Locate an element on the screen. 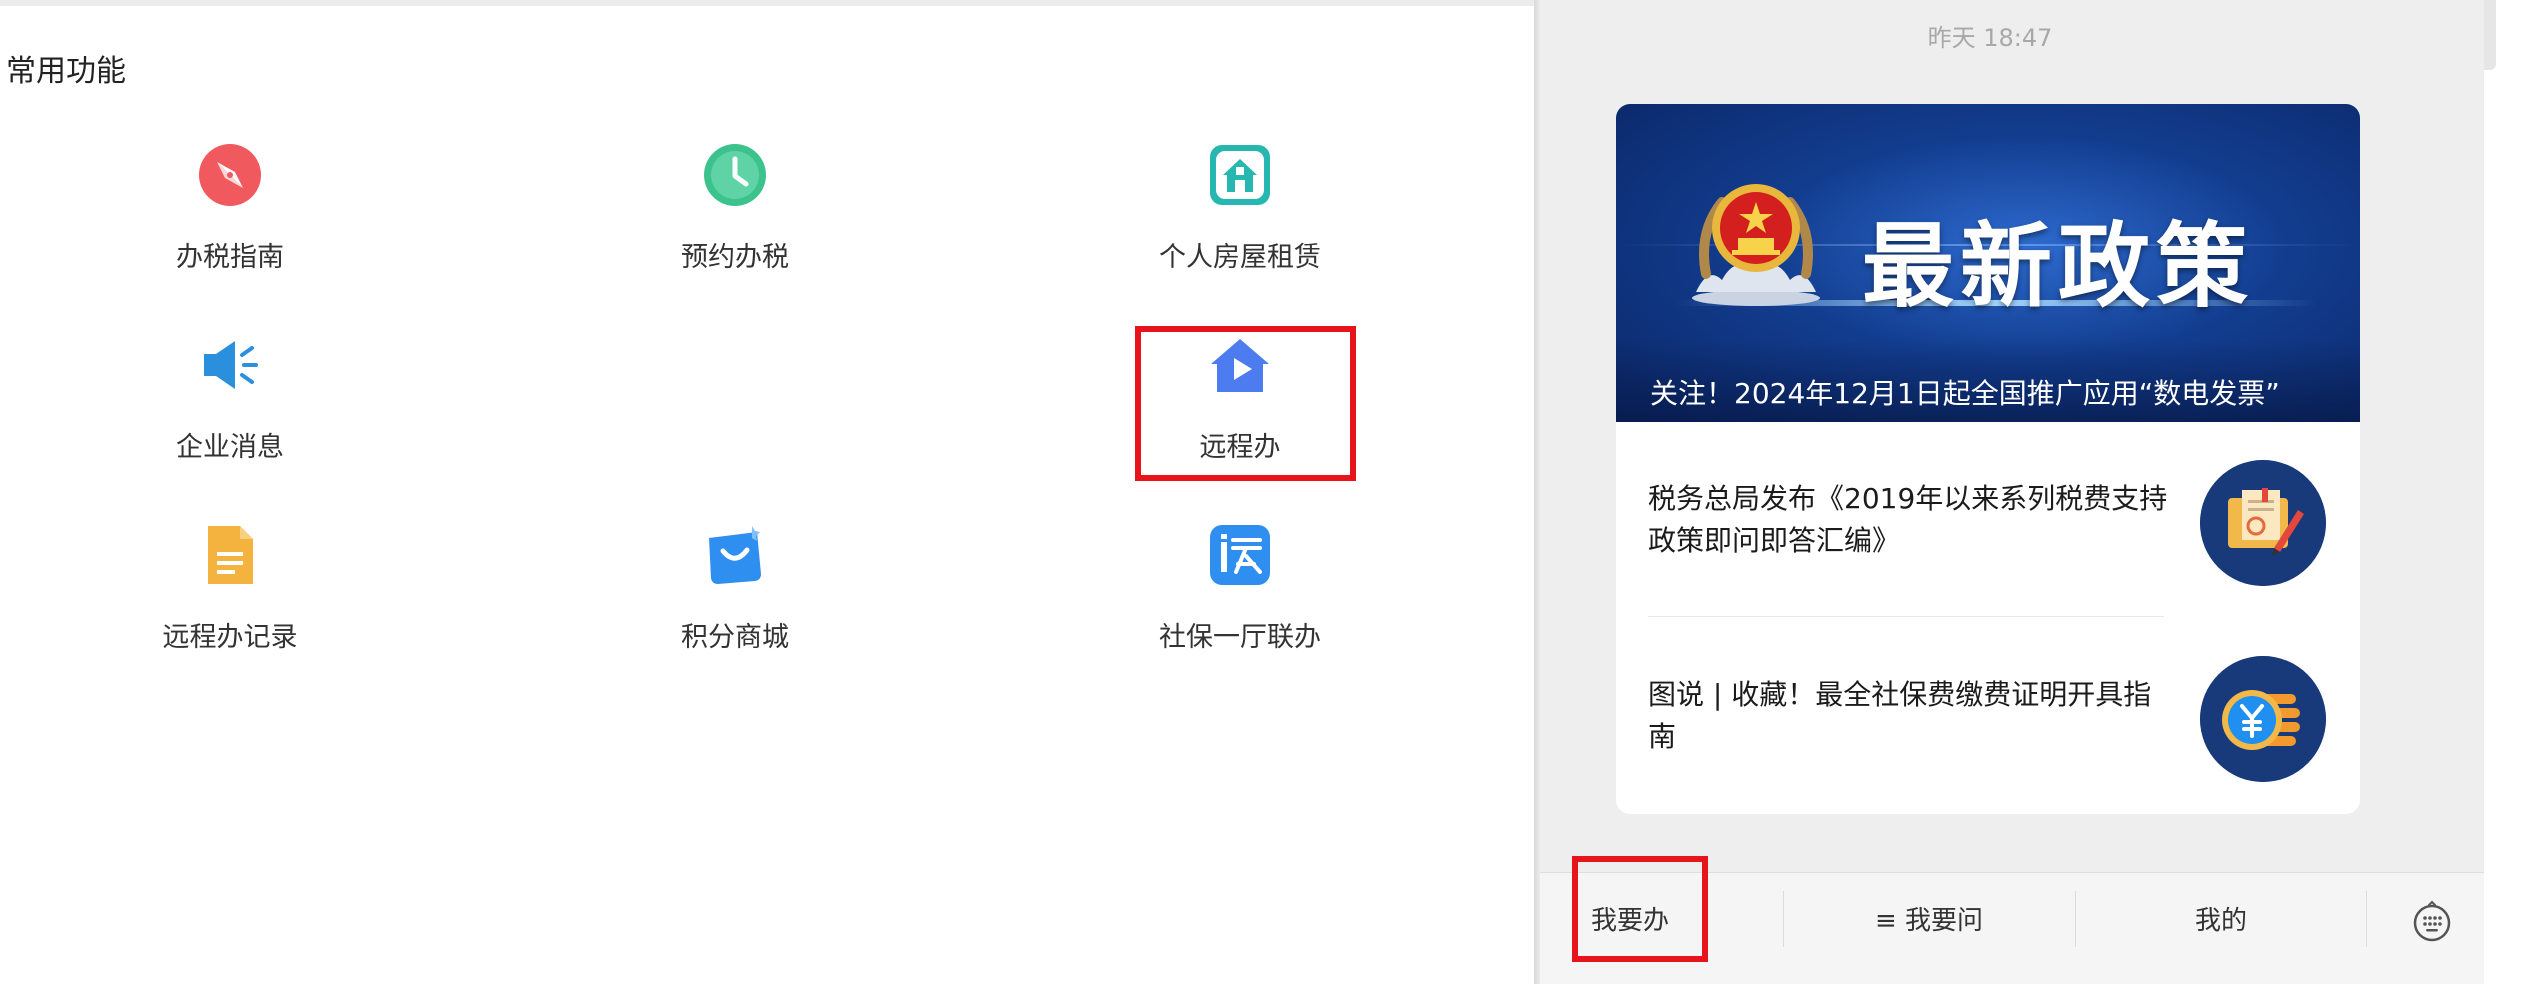 This screenshot has width=2522, height=985. function-label: 远程办记录 is located at coordinates (230, 637).